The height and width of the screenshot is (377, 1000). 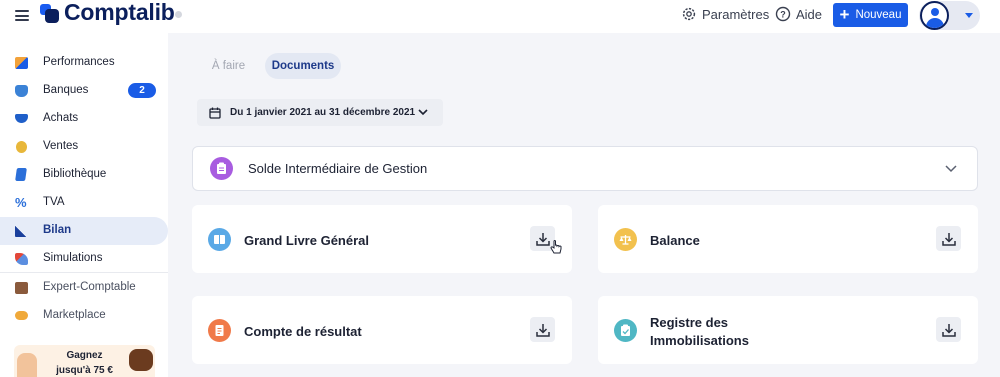 What do you see at coordinates (21, 315) in the screenshot?
I see `handshake-icon` at bounding box center [21, 315].